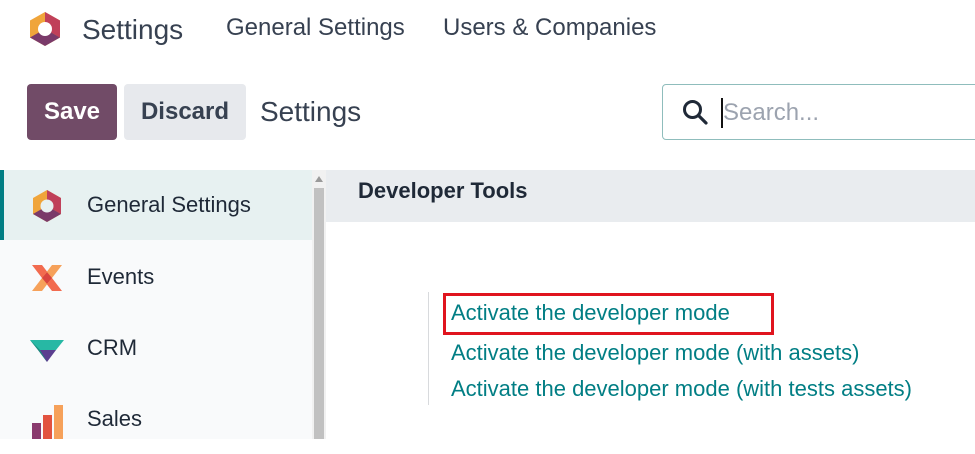  Describe the element at coordinates (115, 418) in the screenshot. I see `sidebar-item-label: Sales` at that location.